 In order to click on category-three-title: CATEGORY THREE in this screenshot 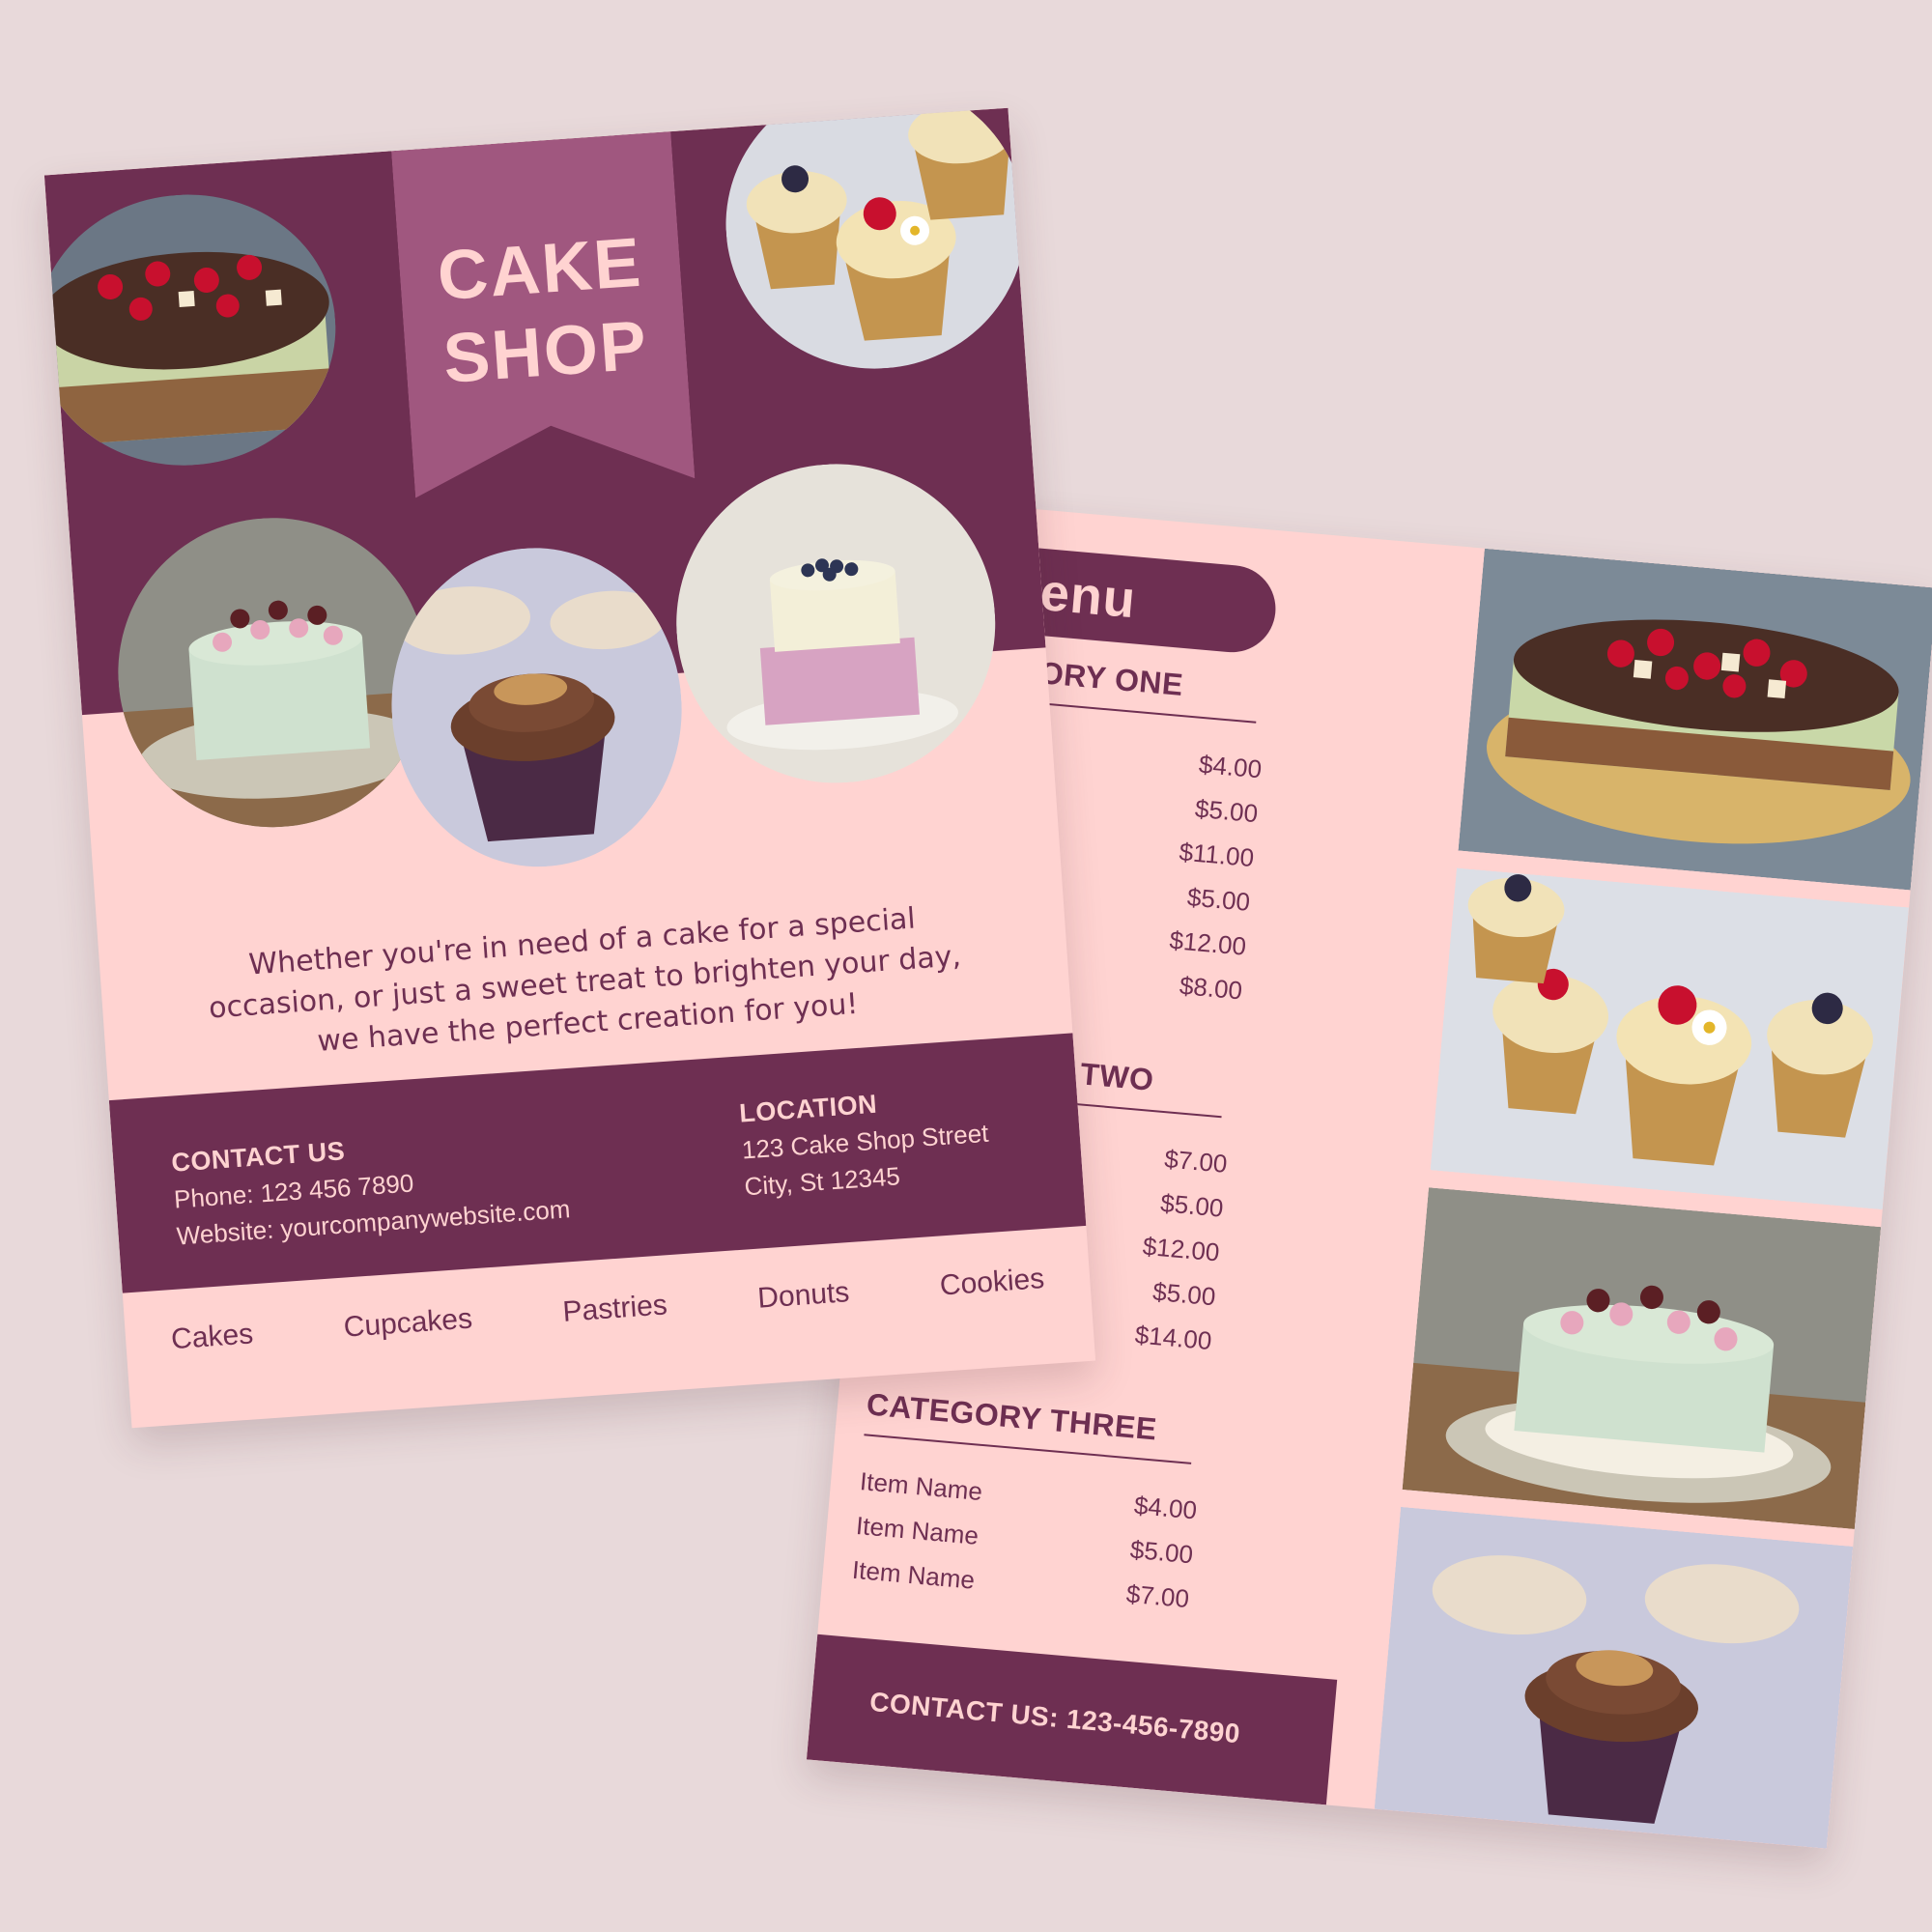, I will do `click(1012, 1416)`.